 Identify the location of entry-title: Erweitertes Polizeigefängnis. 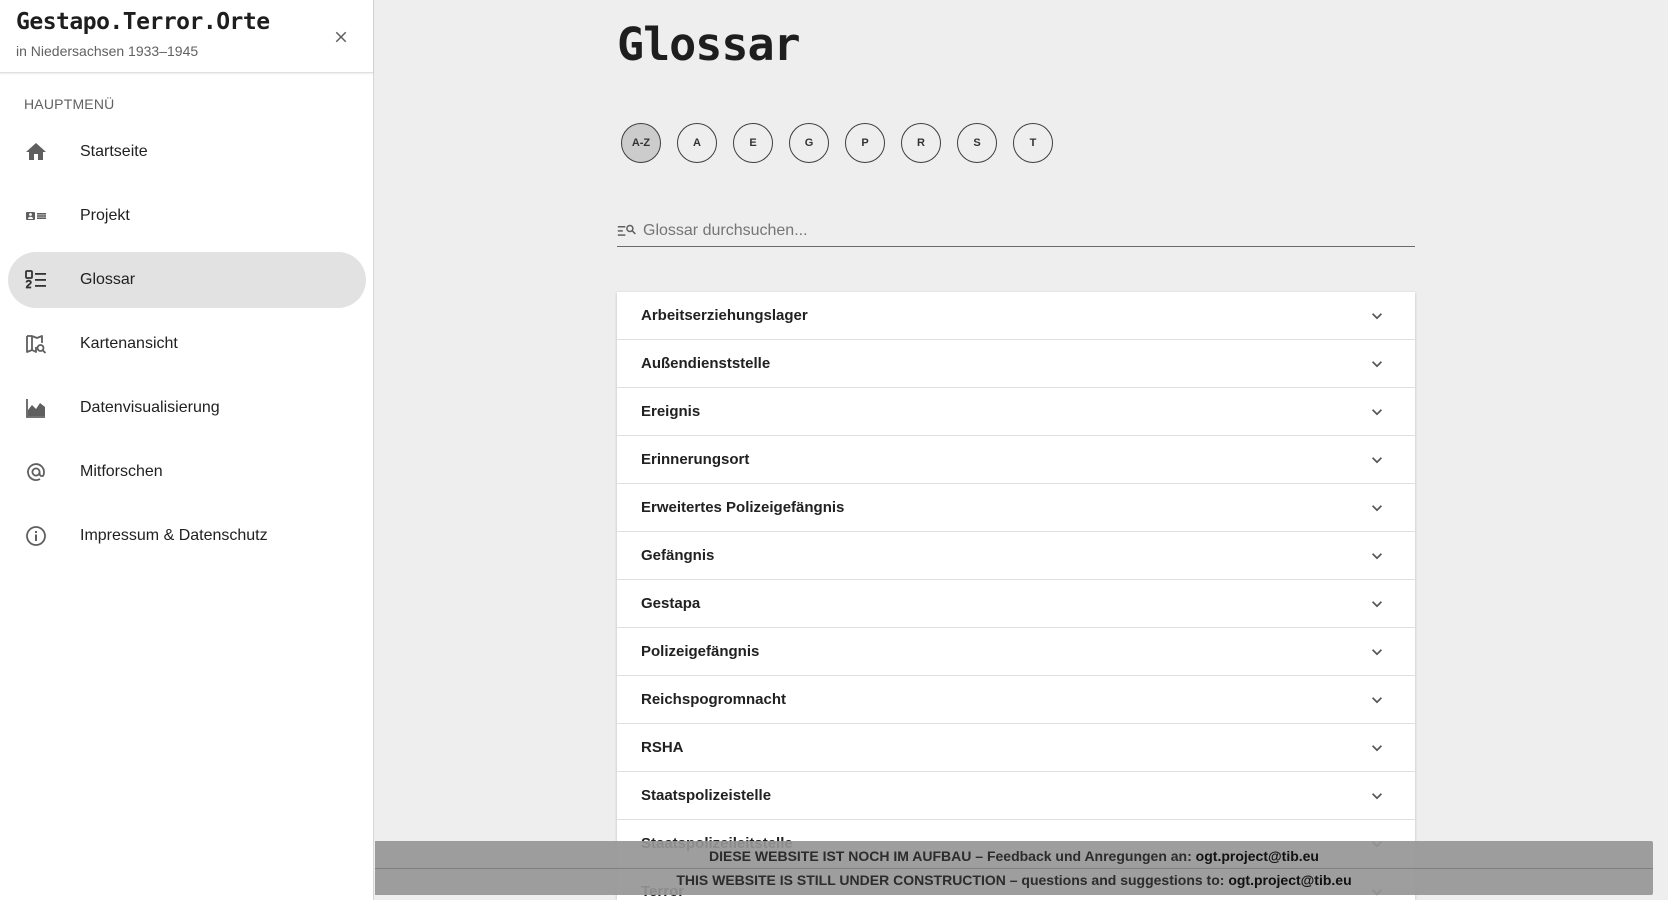
(743, 507).